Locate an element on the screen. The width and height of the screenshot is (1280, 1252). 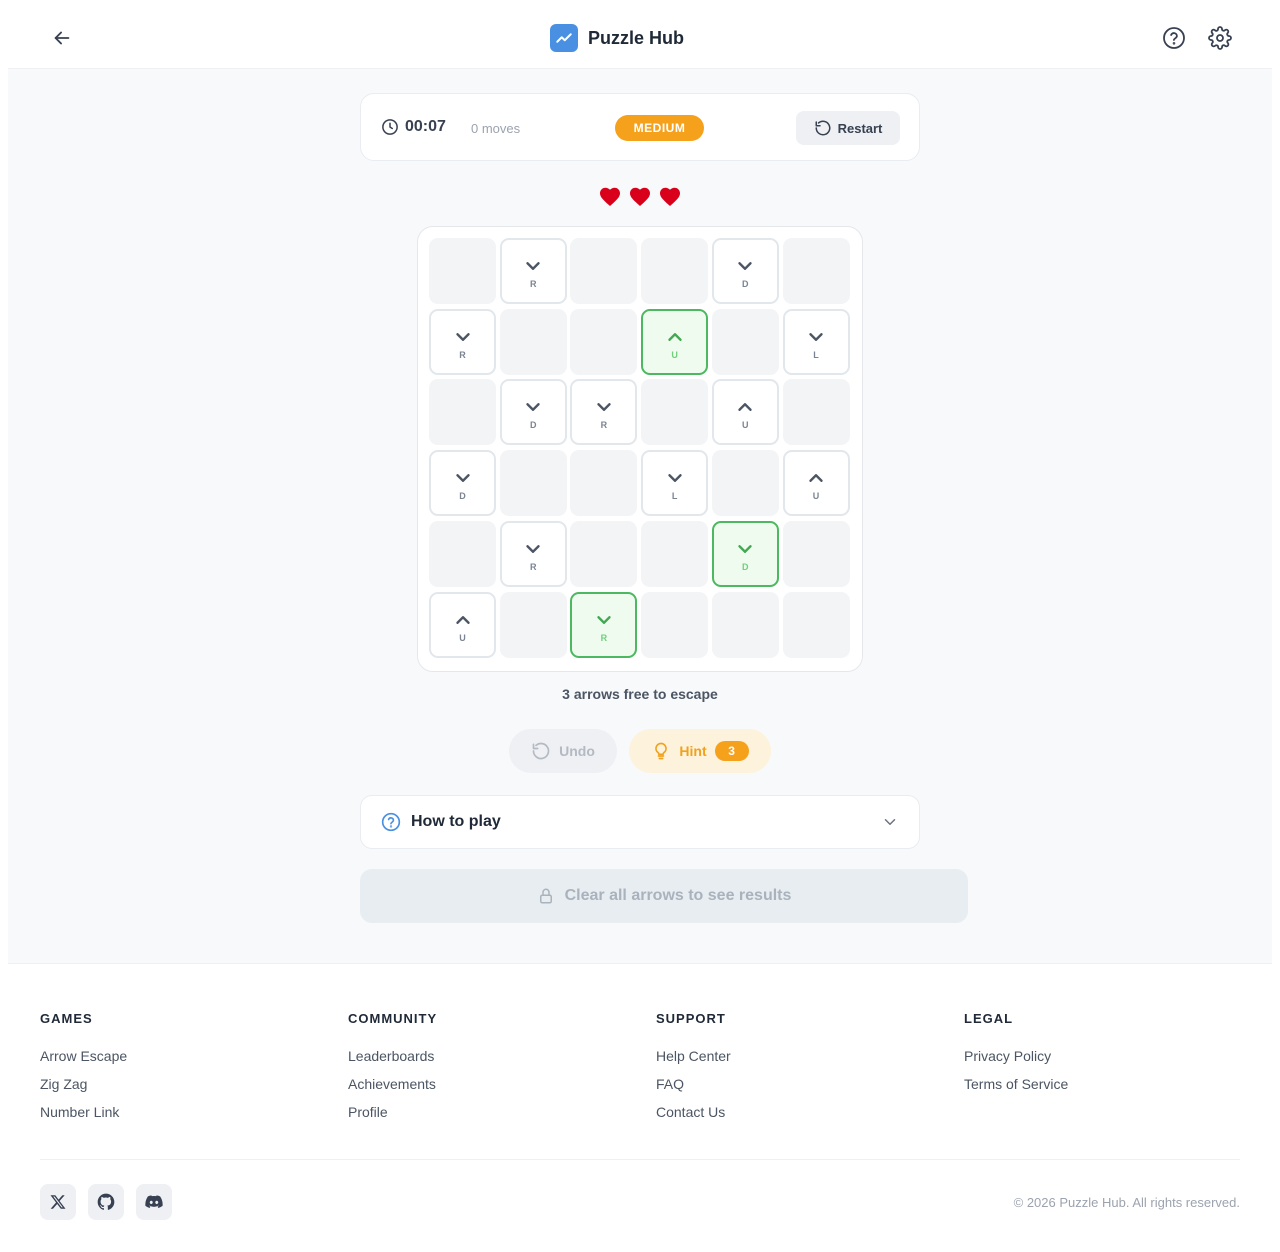
discord-link is located at coordinates (154, 1202).